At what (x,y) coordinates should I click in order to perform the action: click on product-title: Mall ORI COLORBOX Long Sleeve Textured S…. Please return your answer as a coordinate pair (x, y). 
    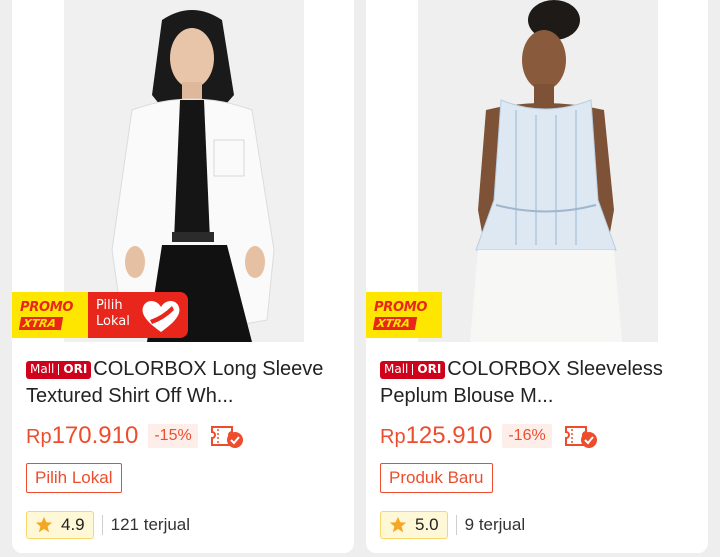
    Looking at the image, I should click on (186, 383).